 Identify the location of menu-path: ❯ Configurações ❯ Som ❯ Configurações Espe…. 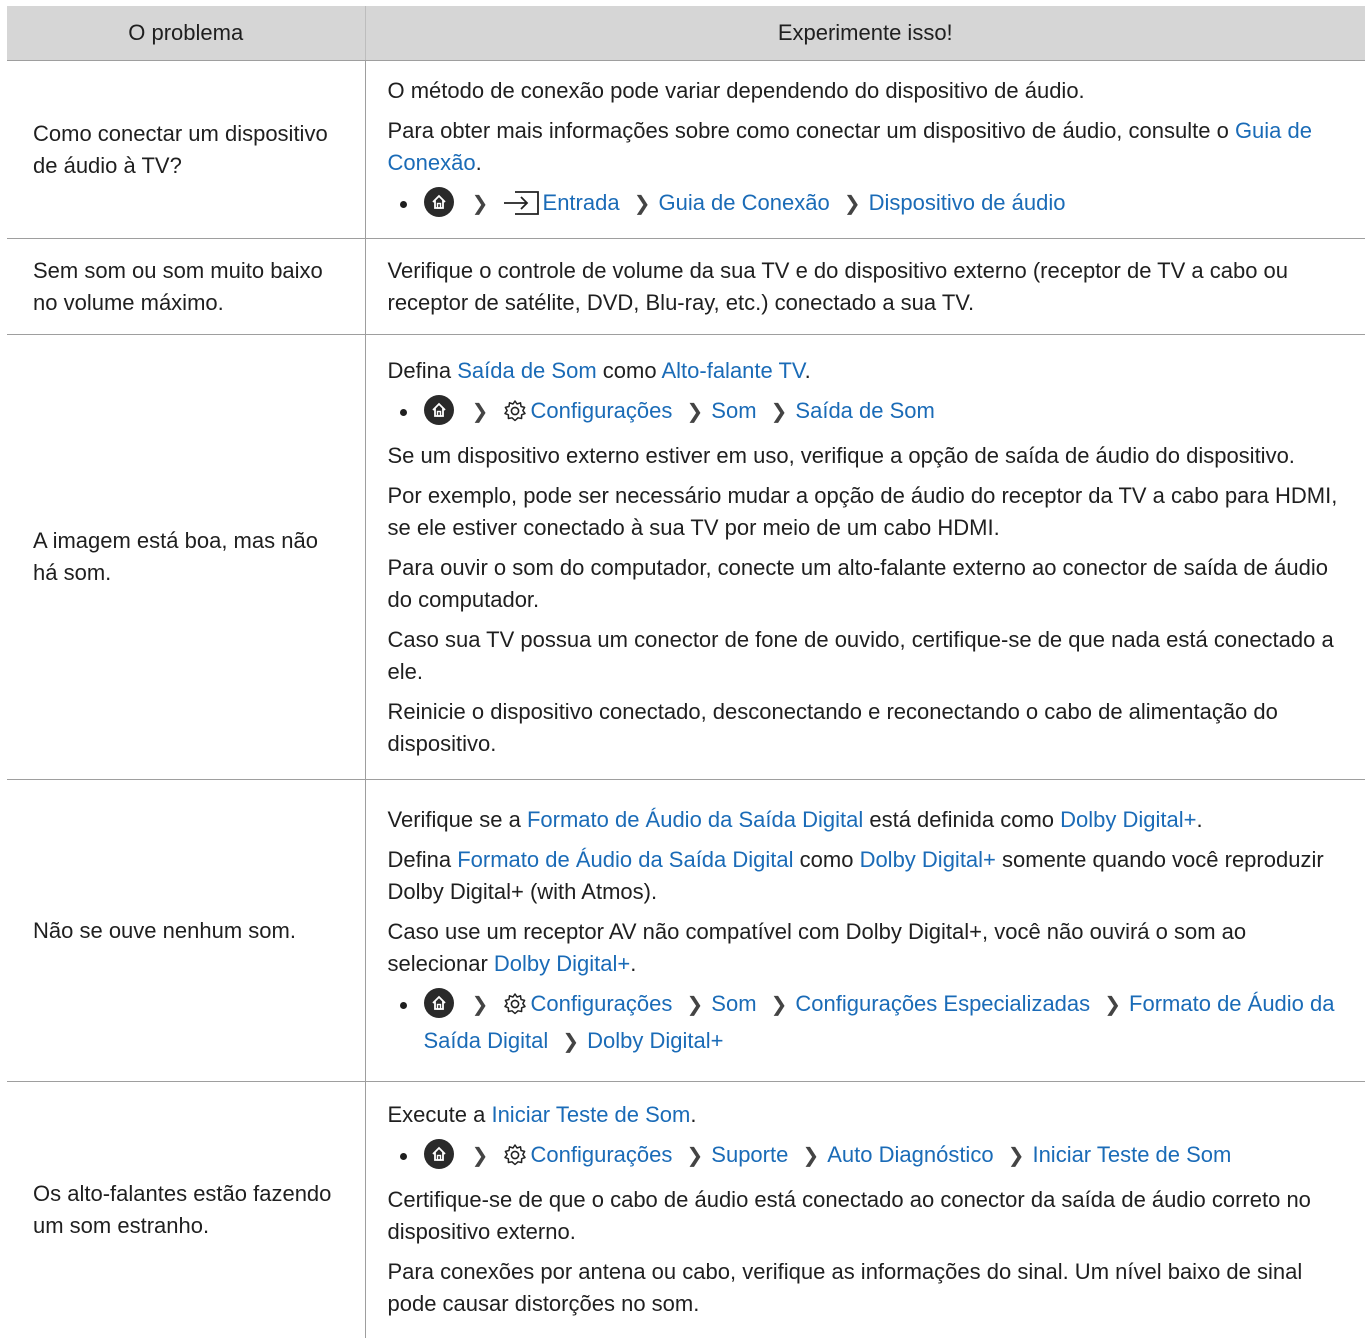
(867, 1022).